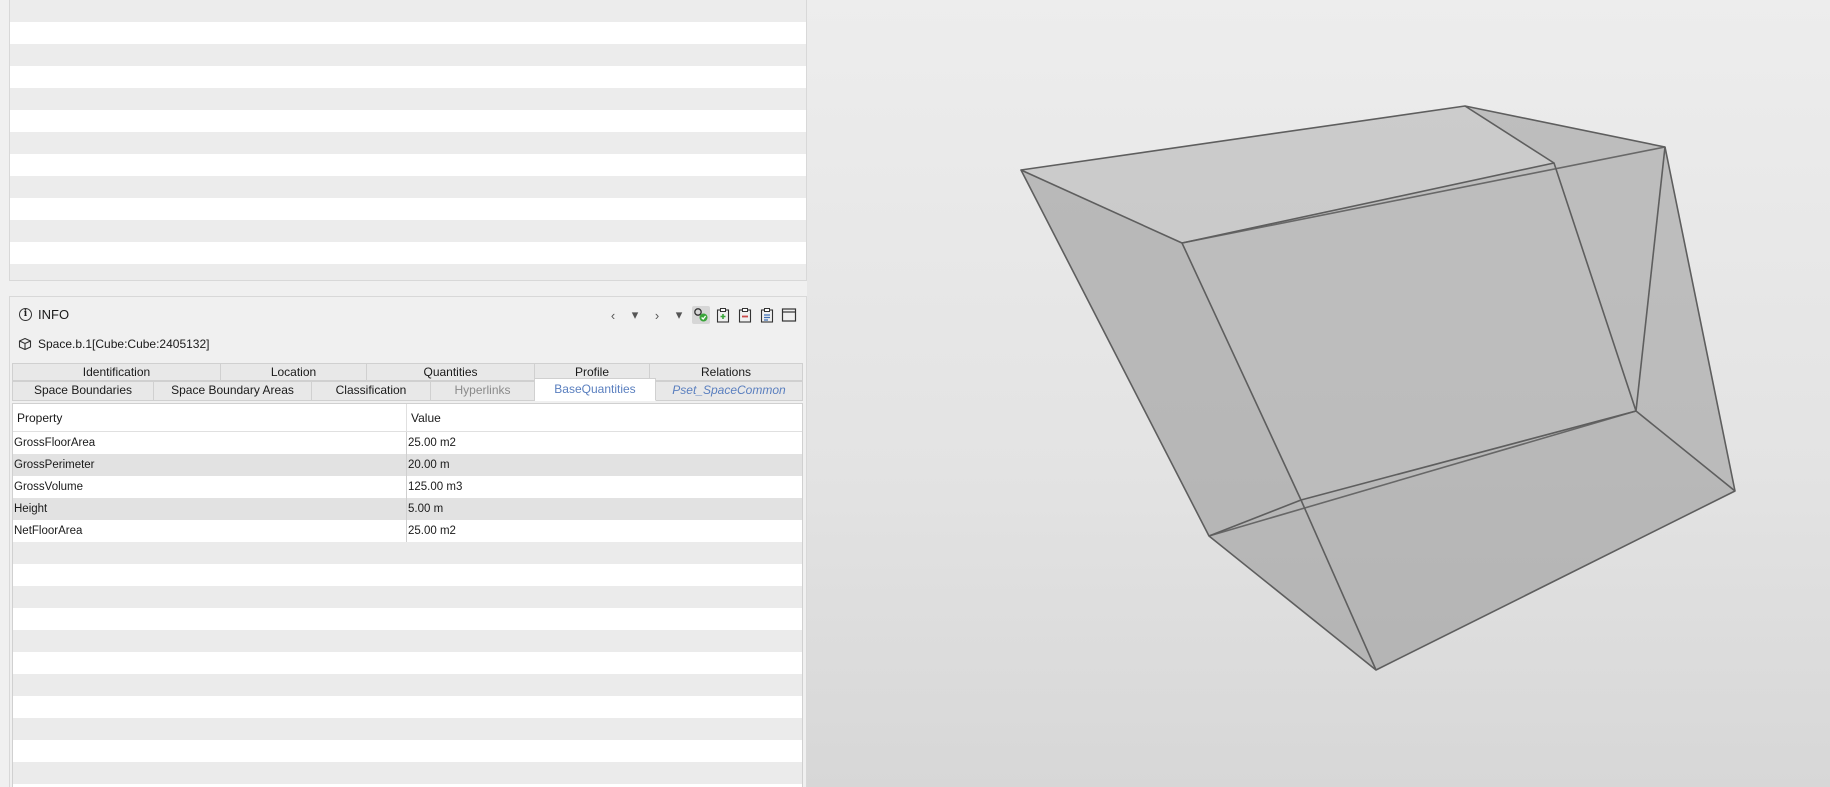  What do you see at coordinates (408, 314) in the screenshot?
I see `info-header: i INFO ‹ ▾ › ▾` at bounding box center [408, 314].